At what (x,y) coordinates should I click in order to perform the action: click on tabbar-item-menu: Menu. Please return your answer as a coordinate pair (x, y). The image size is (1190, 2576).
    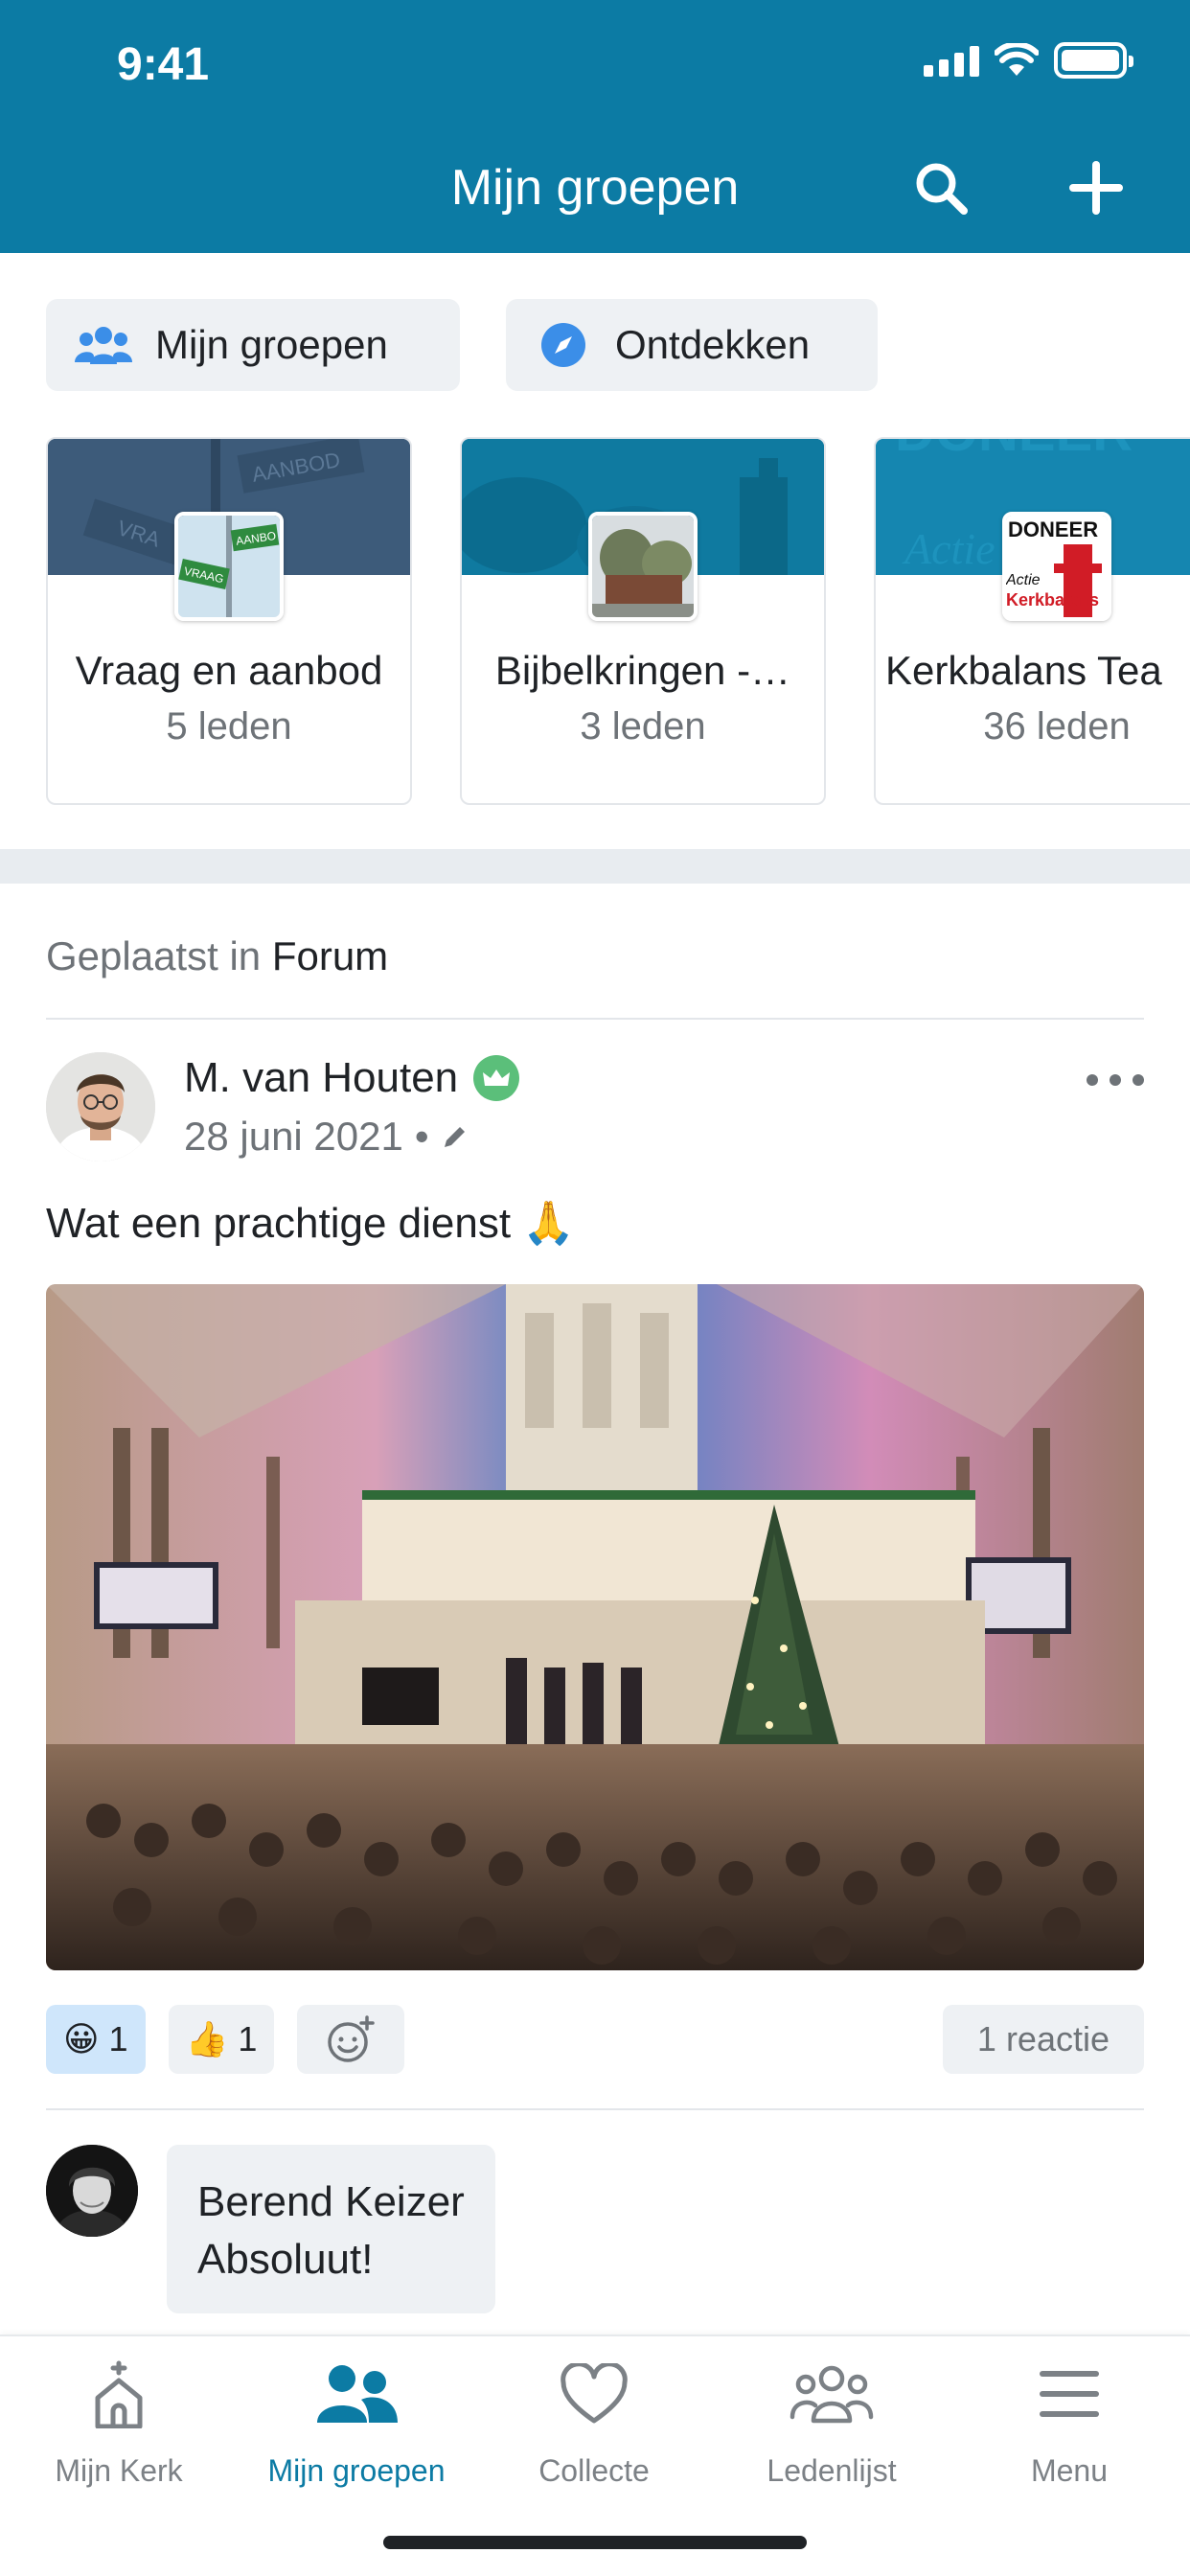
    Looking at the image, I should click on (1069, 2427).